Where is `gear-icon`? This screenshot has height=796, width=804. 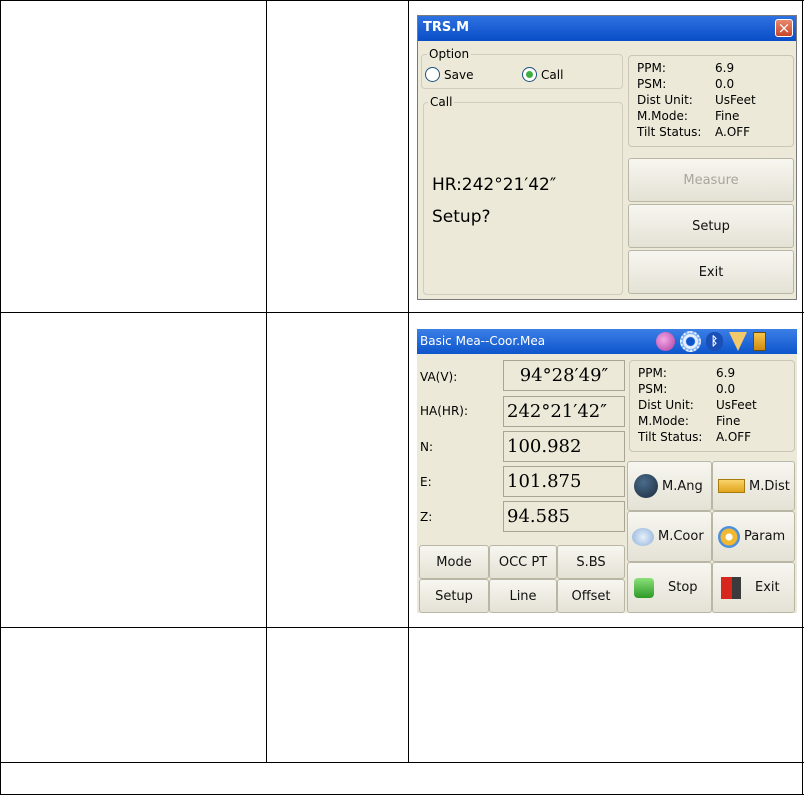
gear-icon is located at coordinates (690, 341).